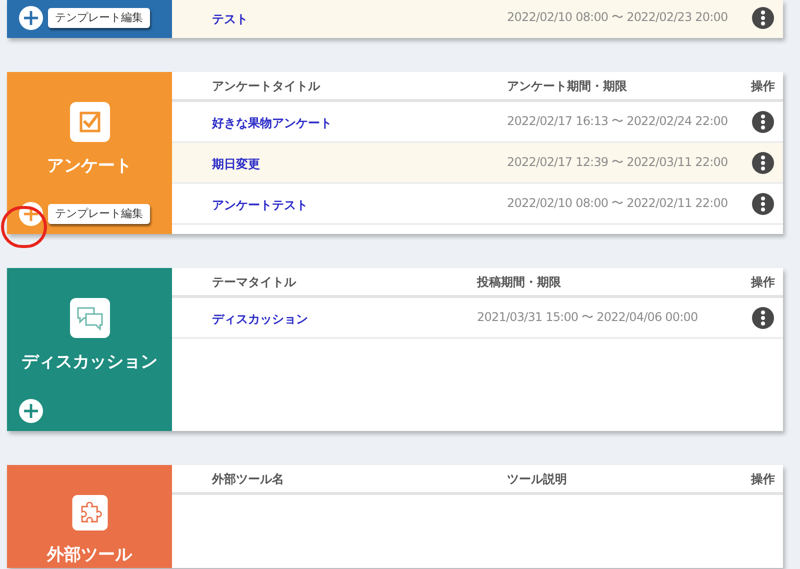 The image size is (800, 569). Describe the element at coordinates (567, 86) in the screenshot. I see `column-header: アンケート期間・期限` at that location.